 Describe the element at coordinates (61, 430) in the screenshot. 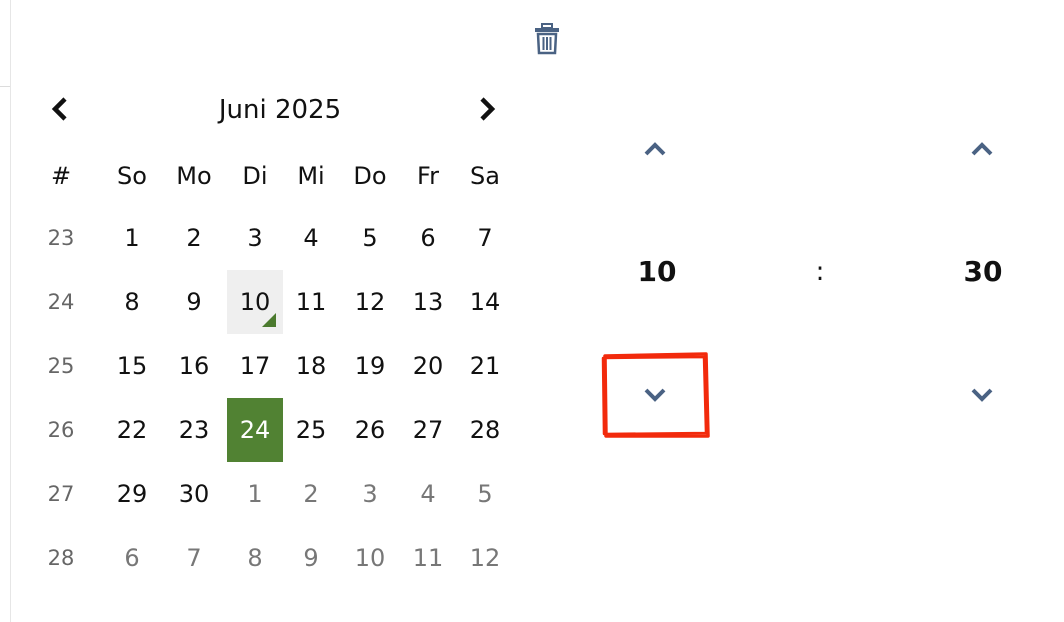

I see `week-number: 26` at that location.